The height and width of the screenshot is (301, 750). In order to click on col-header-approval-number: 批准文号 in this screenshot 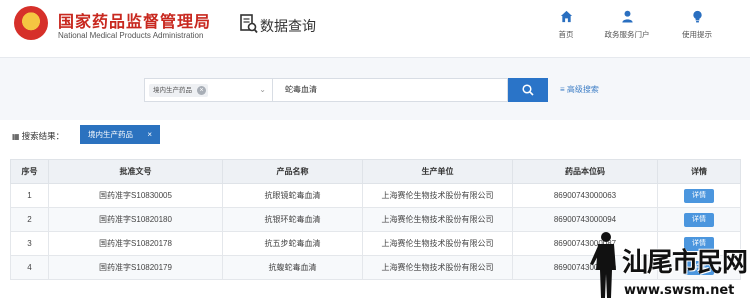, I will do `click(135, 171)`.